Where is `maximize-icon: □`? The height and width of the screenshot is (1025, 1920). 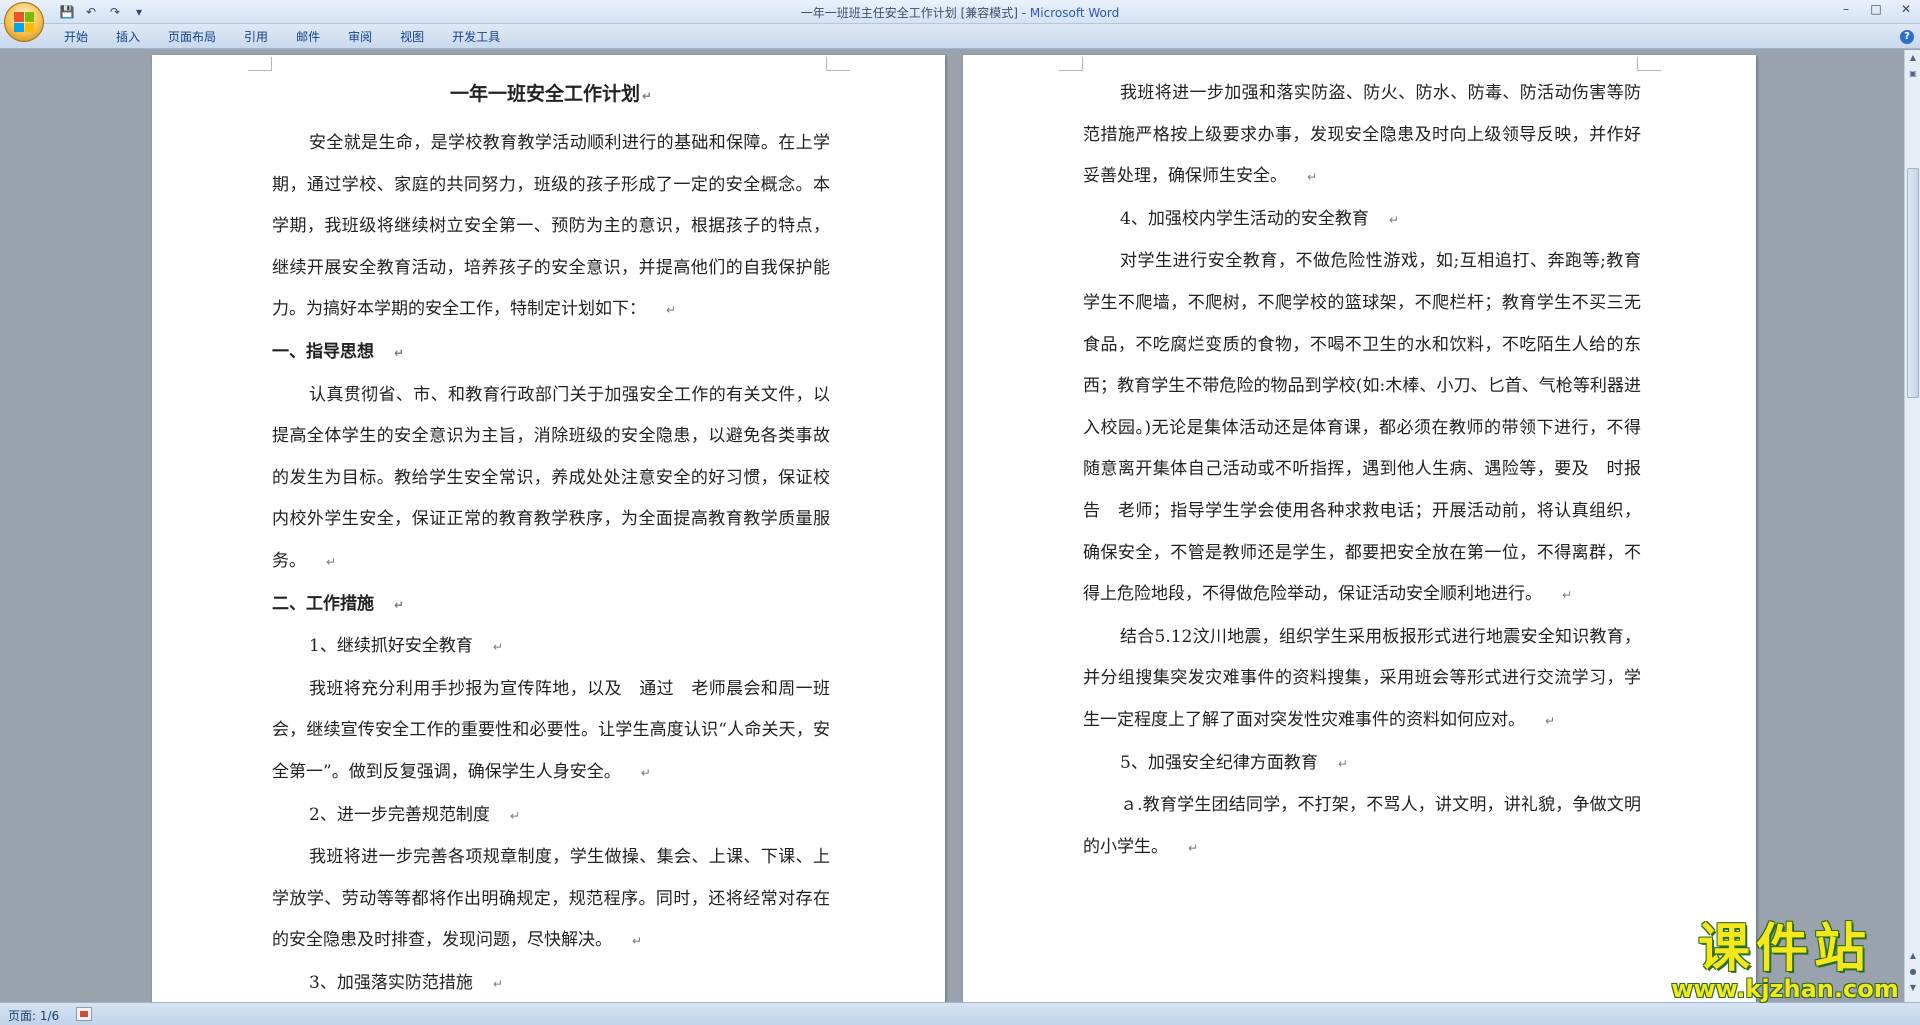 maximize-icon: □ is located at coordinates (1876, 9).